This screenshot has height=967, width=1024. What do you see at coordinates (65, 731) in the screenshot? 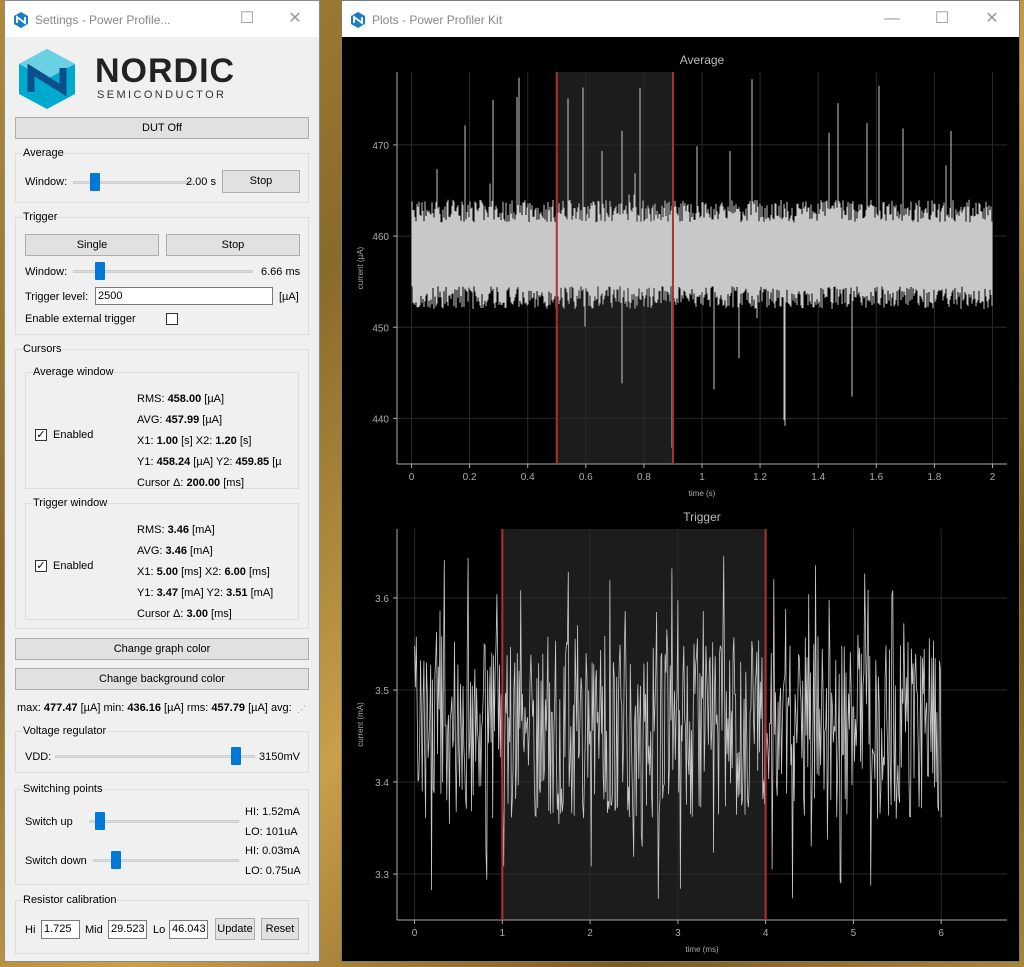
I see `voltage-regulator-label: Voltage regulator` at bounding box center [65, 731].